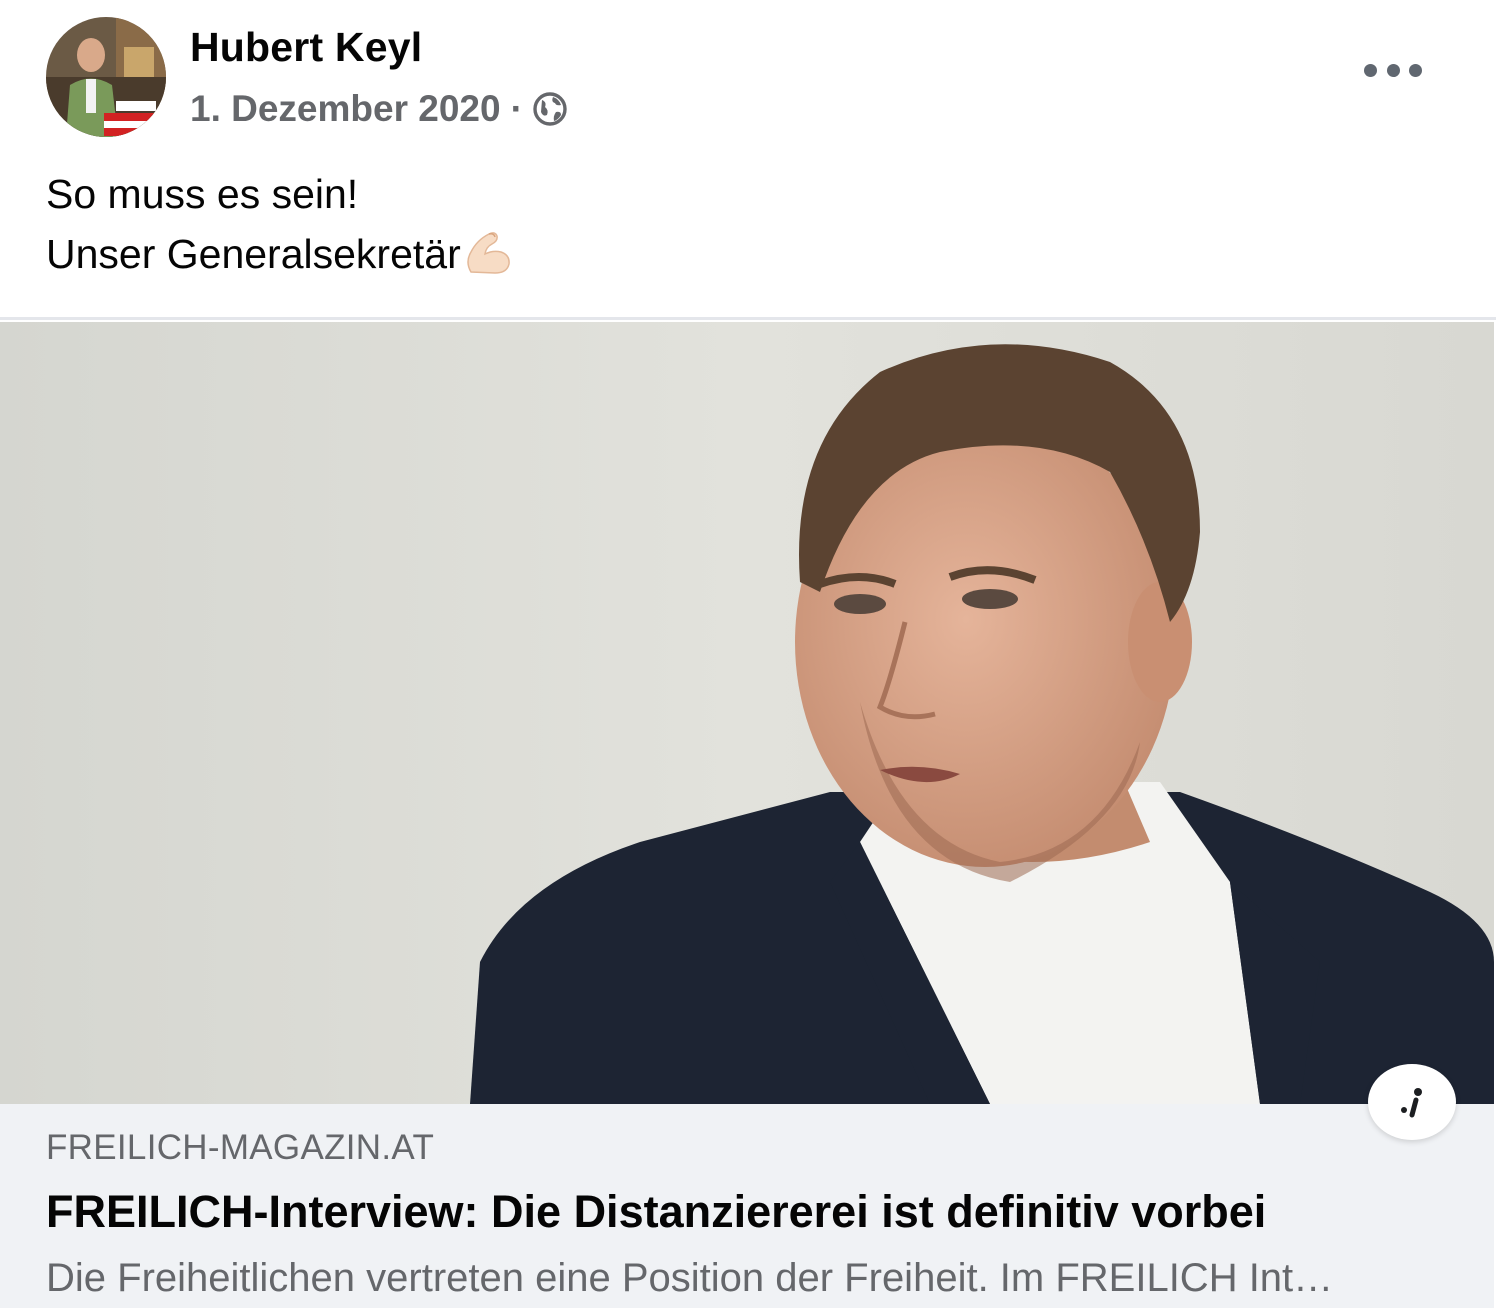 The width and height of the screenshot is (1502, 1308). Describe the element at coordinates (345, 109) in the screenshot. I see `post-date: 1. Dezember 2020` at that location.